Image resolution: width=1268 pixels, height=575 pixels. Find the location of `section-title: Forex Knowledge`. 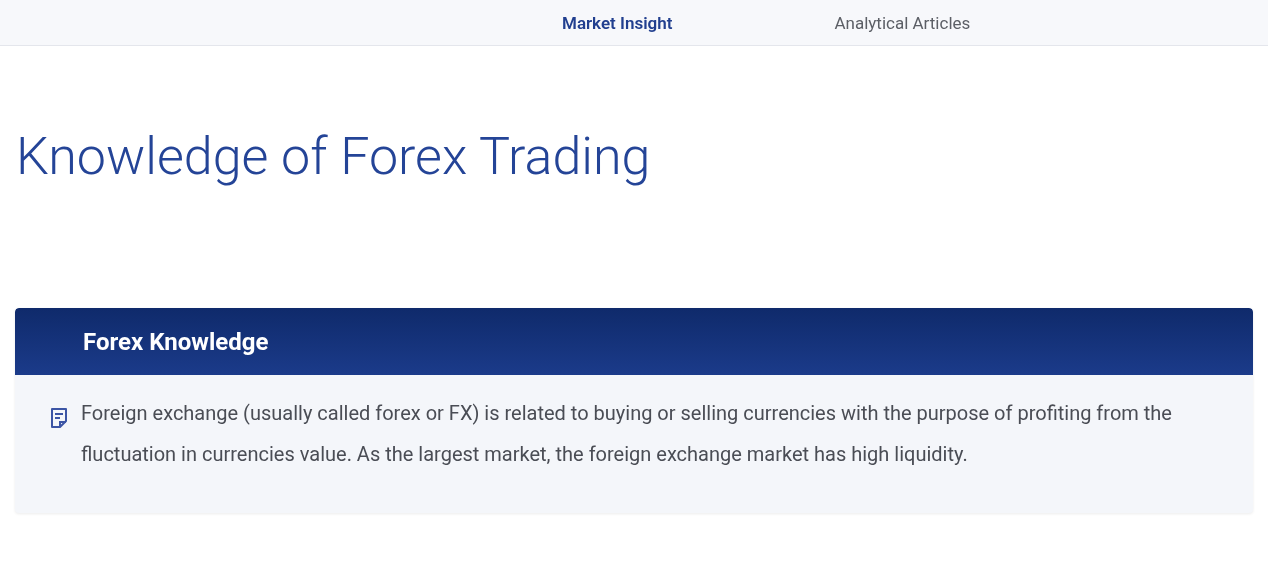

section-title: Forex Knowledge is located at coordinates (176, 341).